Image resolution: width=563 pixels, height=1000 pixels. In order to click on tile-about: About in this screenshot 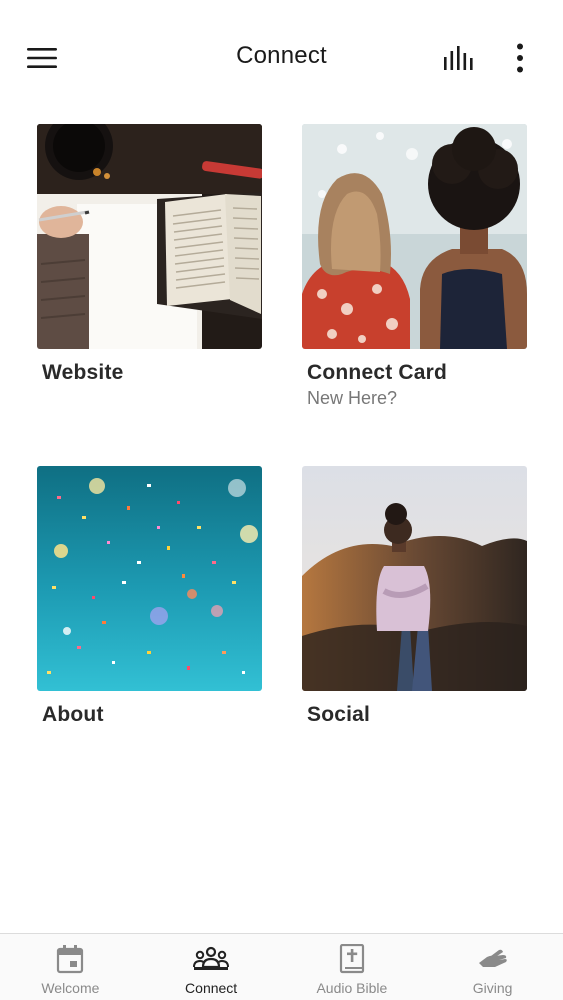, I will do `click(149, 596)`.